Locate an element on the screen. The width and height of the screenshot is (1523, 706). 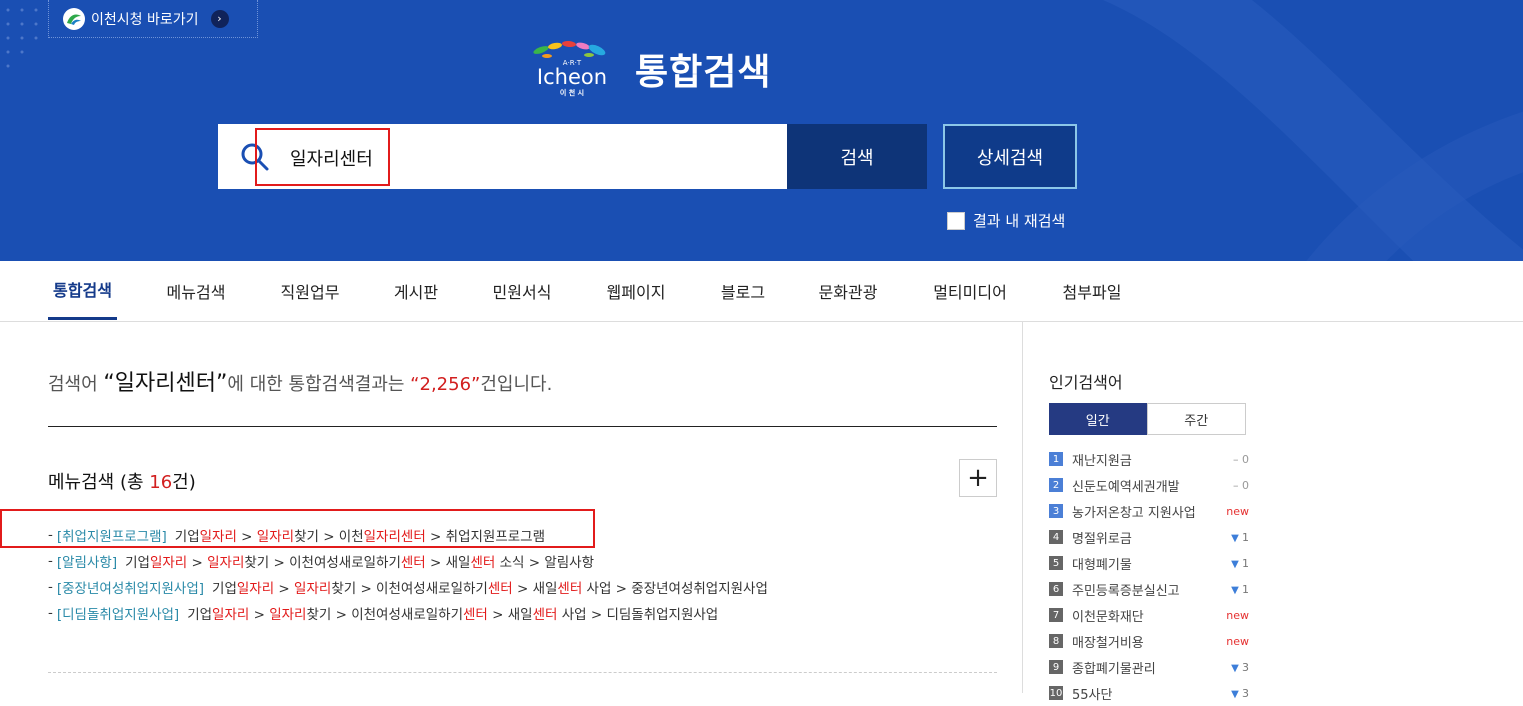
rank-badge: 10 is located at coordinates (1056, 693).